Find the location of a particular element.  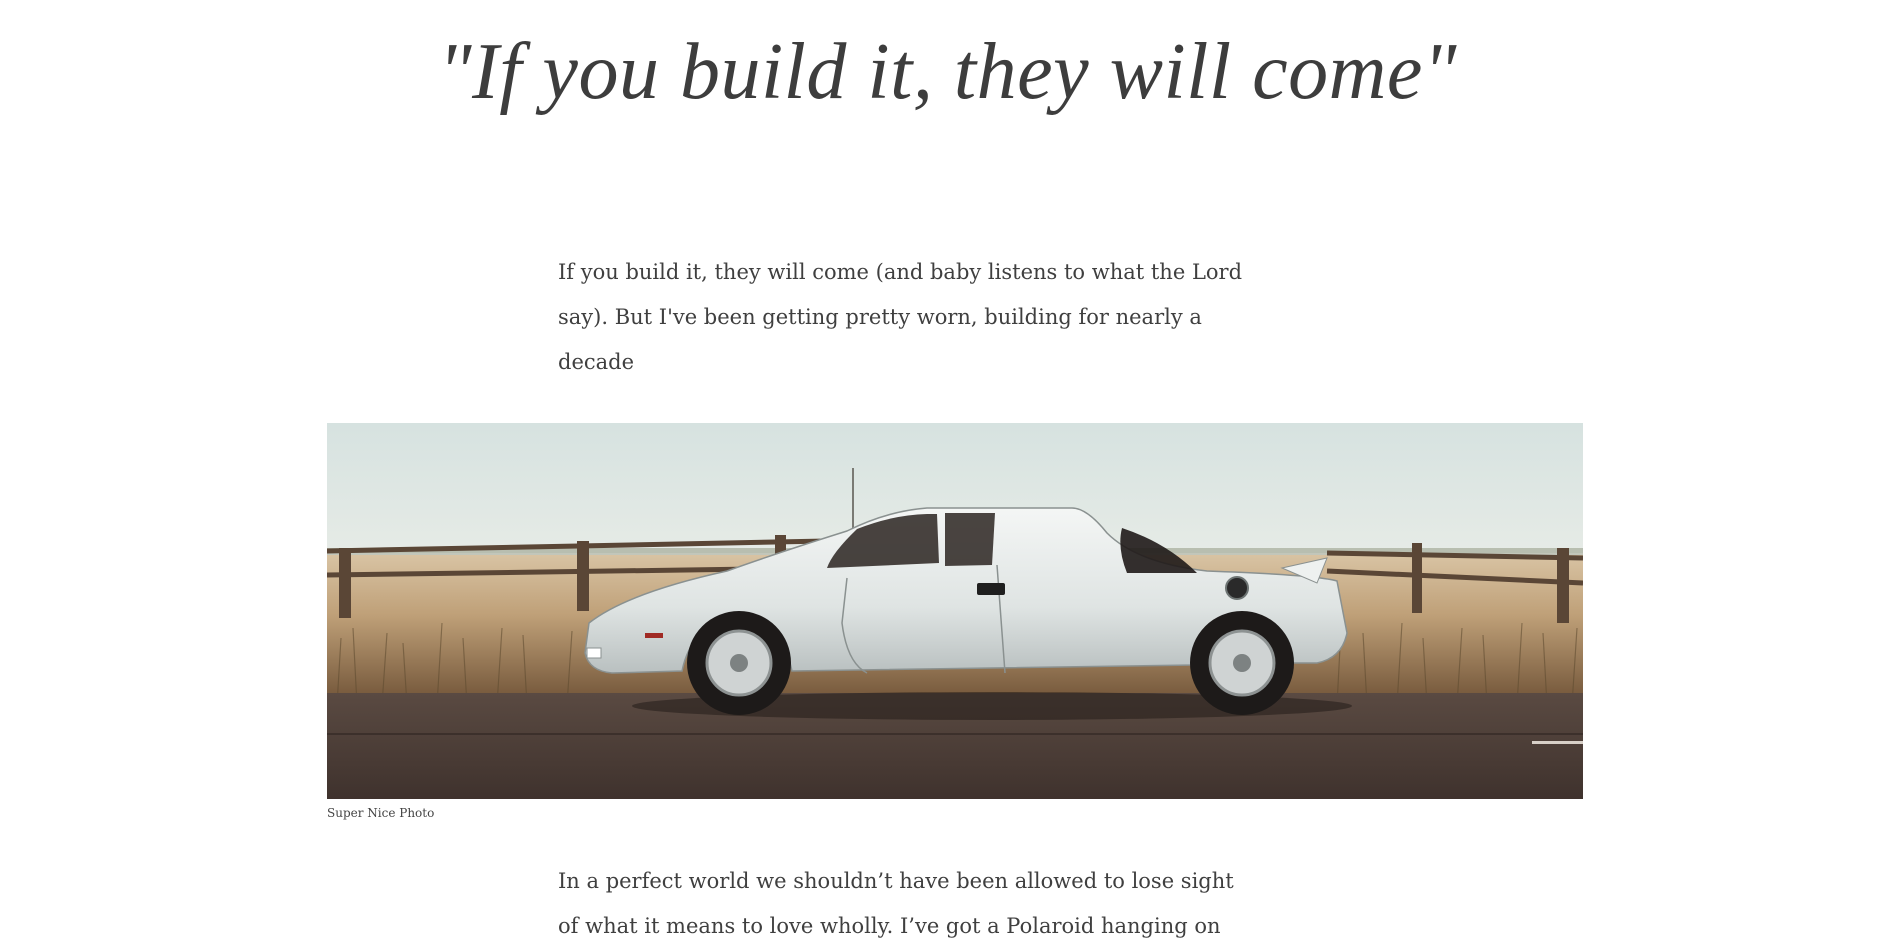

post-title: "If you build it, they will come" is located at coordinates (947, 72).